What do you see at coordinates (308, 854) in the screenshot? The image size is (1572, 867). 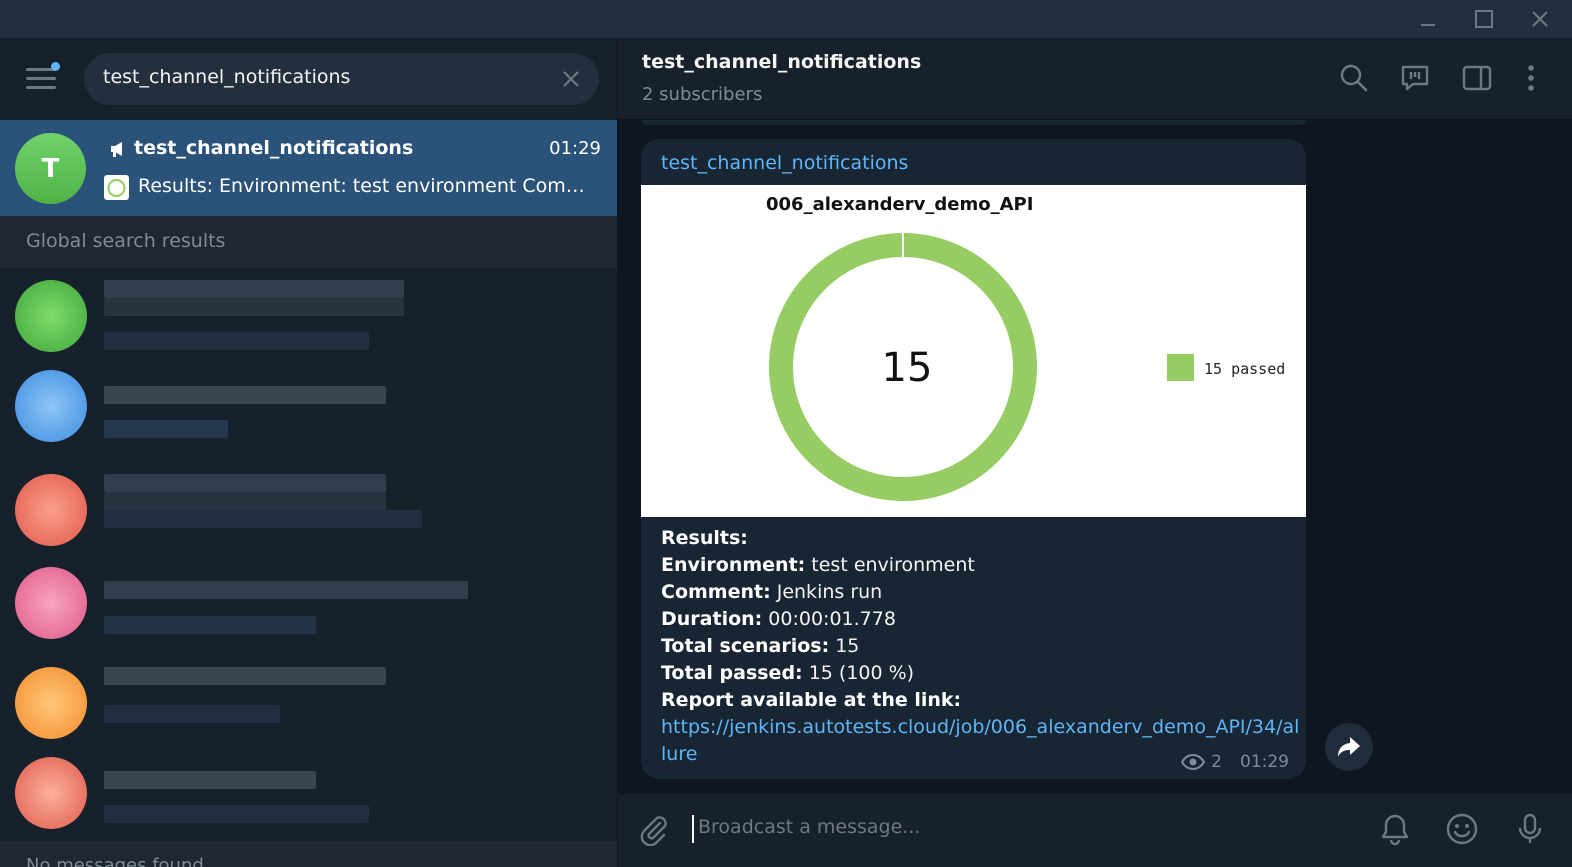 I see `no-messages-bar: No messages found` at bounding box center [308, 854].